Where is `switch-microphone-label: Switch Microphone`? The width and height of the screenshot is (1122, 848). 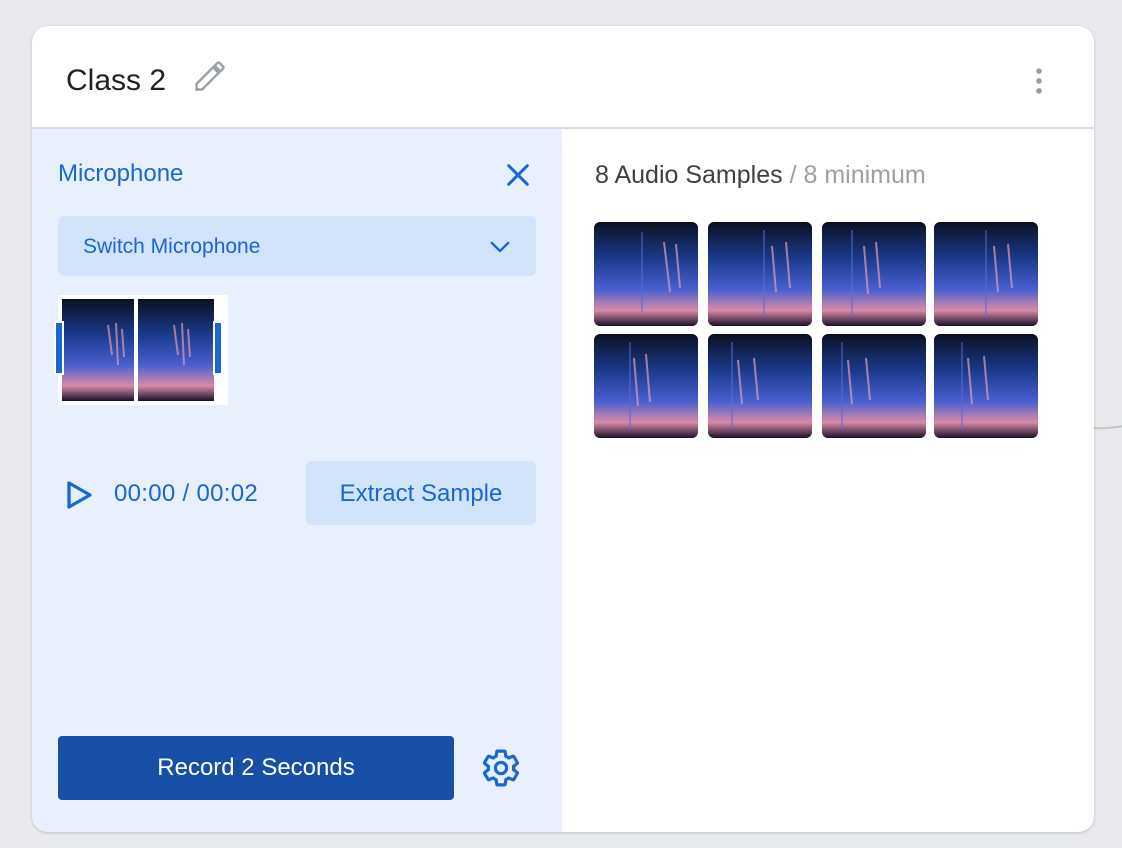
switch-microphone-label: Switch Microphone is located at coordinates (172, 246).